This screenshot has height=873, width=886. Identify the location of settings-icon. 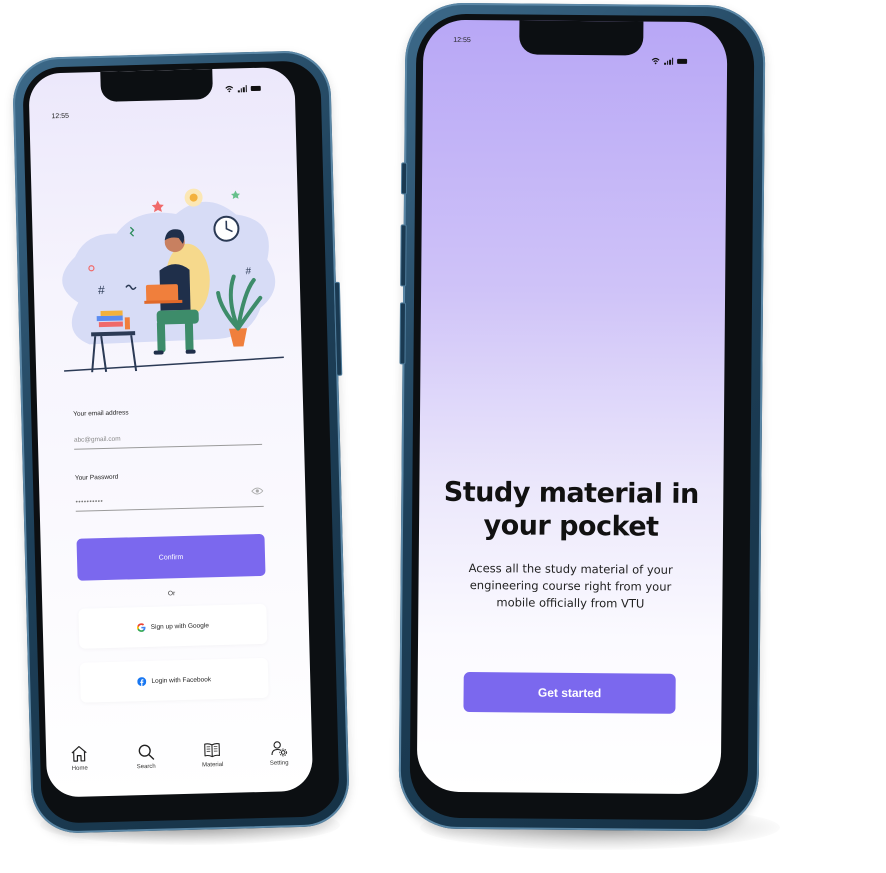
(279, 749).